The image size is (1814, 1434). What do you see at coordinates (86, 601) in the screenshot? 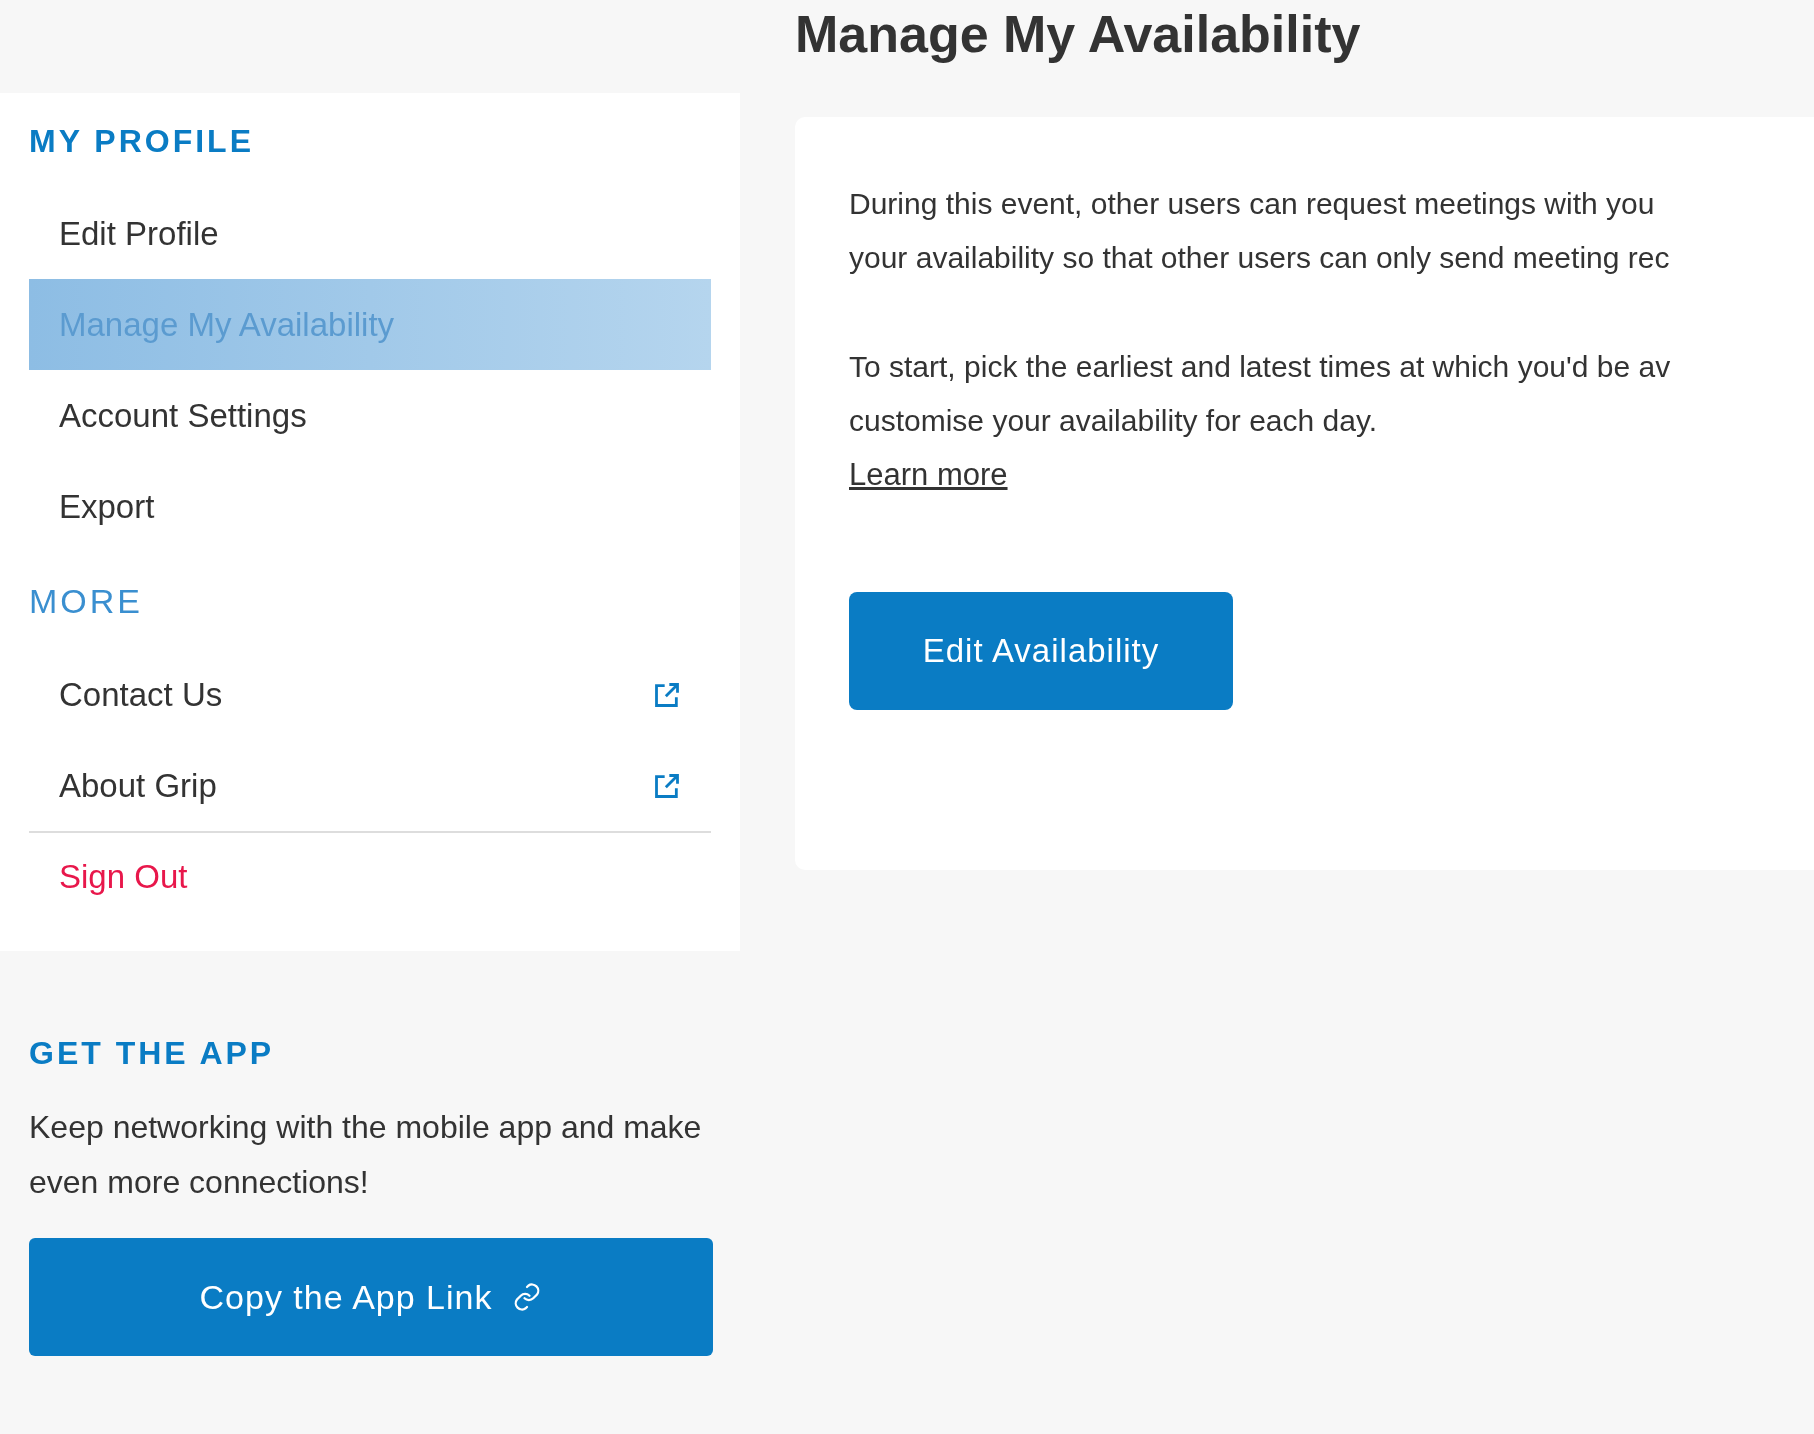
I see `section-heading: MORE` at bounding box center [86, 601].